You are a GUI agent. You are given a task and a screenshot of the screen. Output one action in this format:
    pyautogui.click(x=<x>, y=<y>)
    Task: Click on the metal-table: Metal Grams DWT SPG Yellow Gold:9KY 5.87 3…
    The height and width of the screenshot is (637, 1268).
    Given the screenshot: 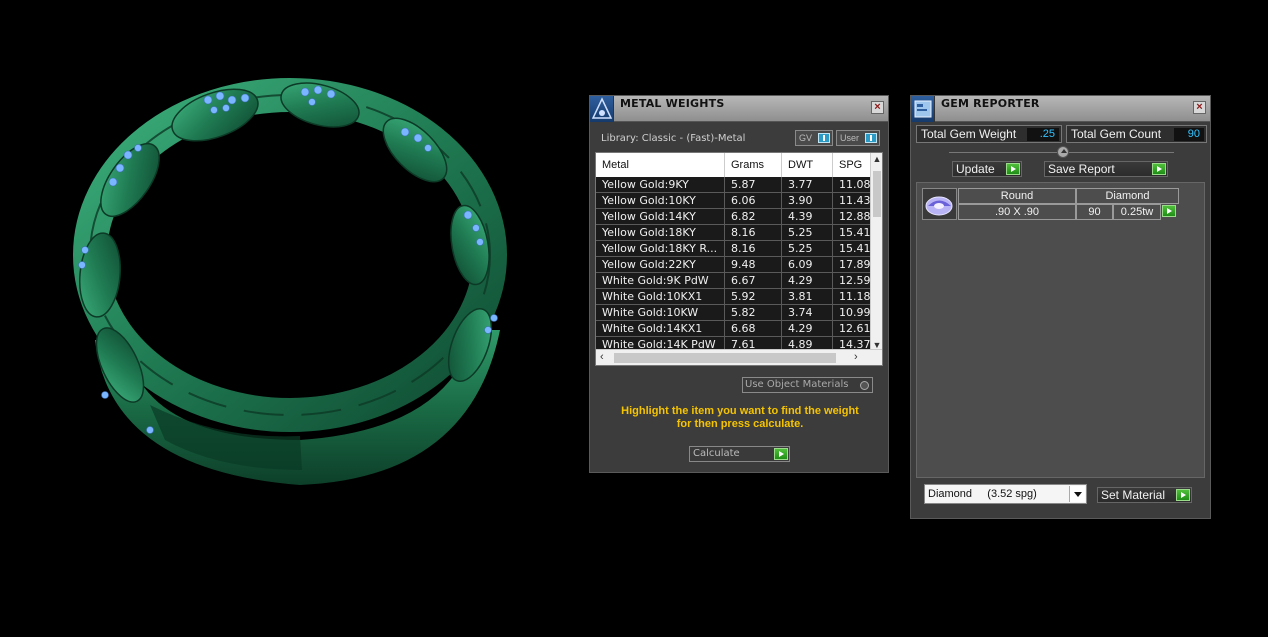 What is the action you would take?
    pyautogui.click(x=739, y=259)
    